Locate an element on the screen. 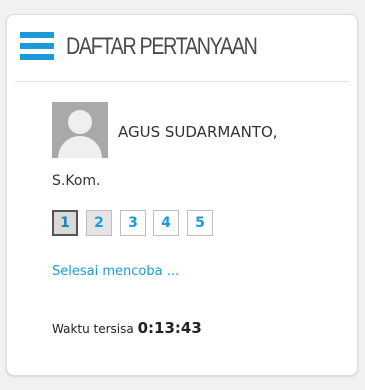 This screenshot has height=390, width=365. user-name-suffix: S.Kom. is located at coordinates (76, 181).